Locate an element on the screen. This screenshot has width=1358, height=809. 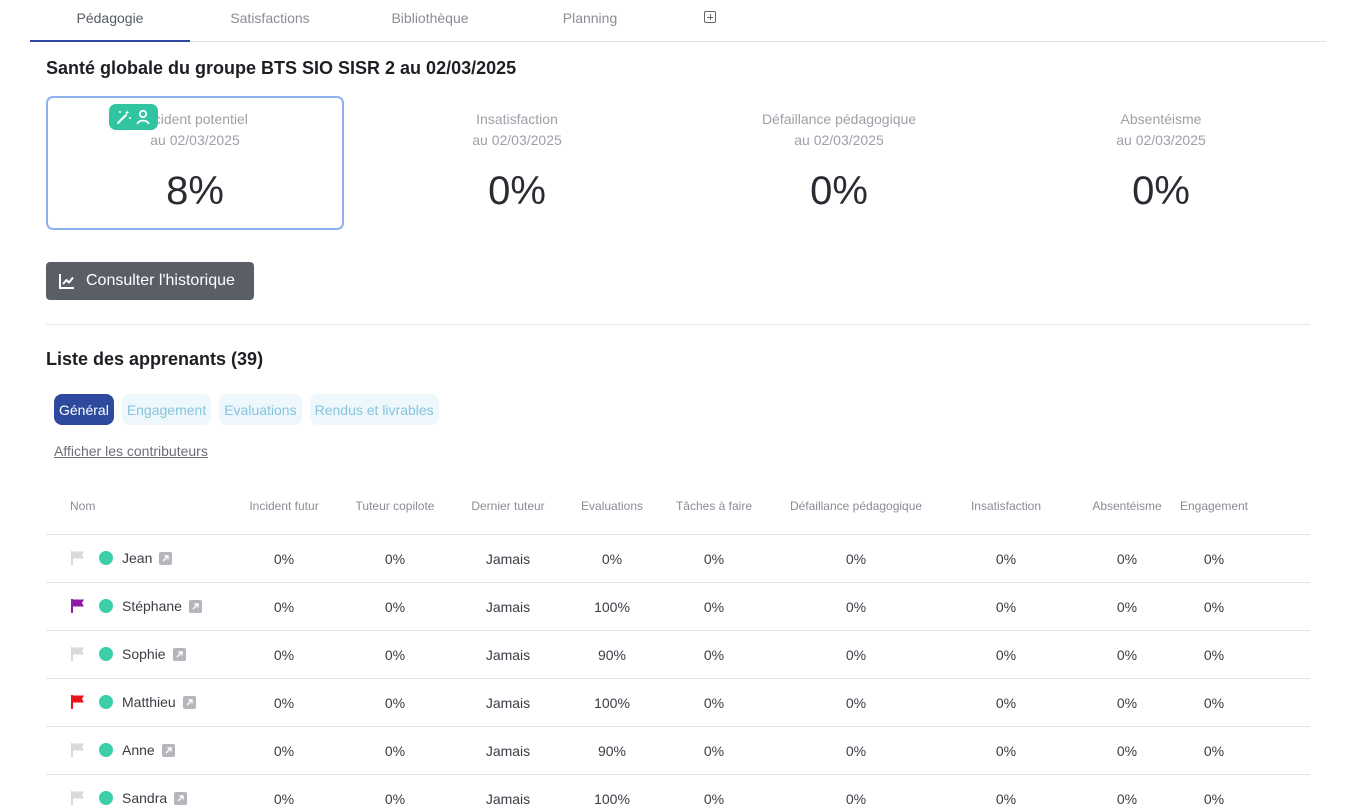
filter-engagement: Engagement is located at coordinates (166, 409).